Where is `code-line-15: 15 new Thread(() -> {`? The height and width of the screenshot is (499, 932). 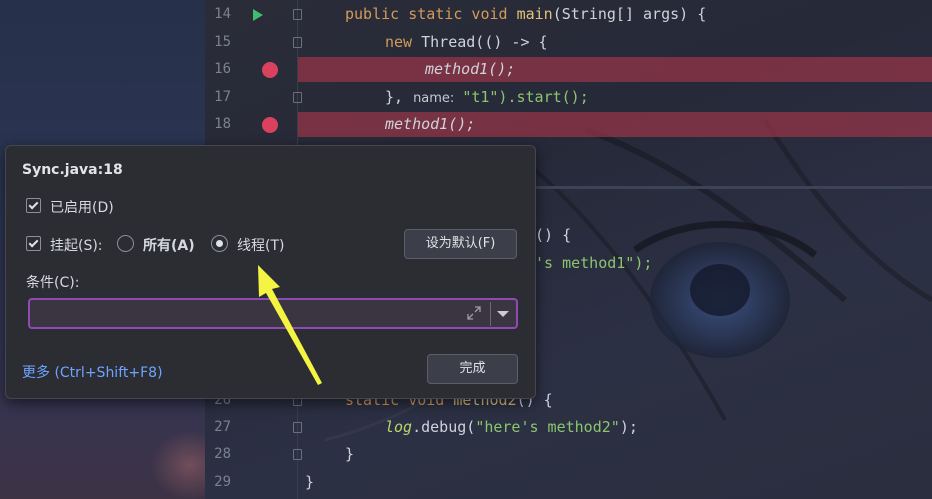
code-line-15: 15 new Thread(() -> { is located at coordinates (568, 42).